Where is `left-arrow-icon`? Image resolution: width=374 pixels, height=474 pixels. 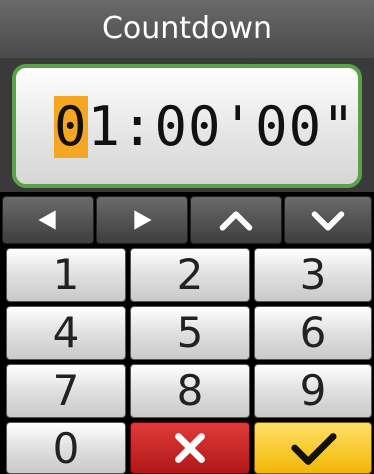
left-arrow-icon is located at coordinates (47, 220).